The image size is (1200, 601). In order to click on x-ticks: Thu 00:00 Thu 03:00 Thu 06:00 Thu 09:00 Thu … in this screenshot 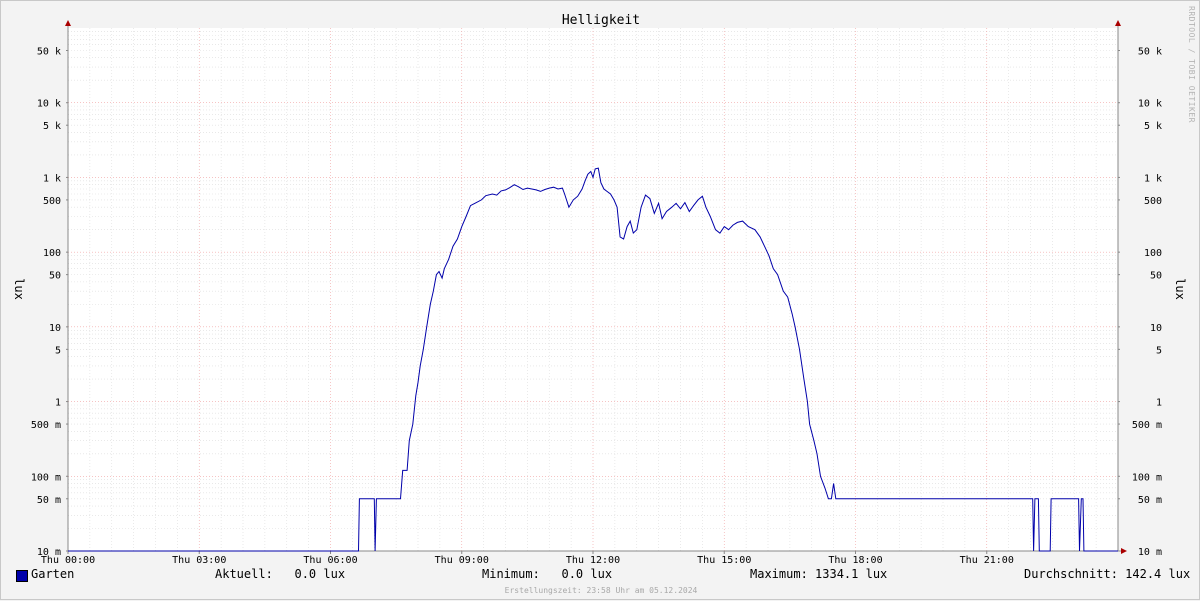, I will do `click(527, 558)`.